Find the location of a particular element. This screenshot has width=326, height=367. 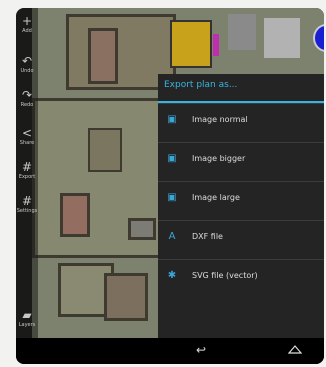

system-nav-bar: ↩ is located at coordinates (170, 351).